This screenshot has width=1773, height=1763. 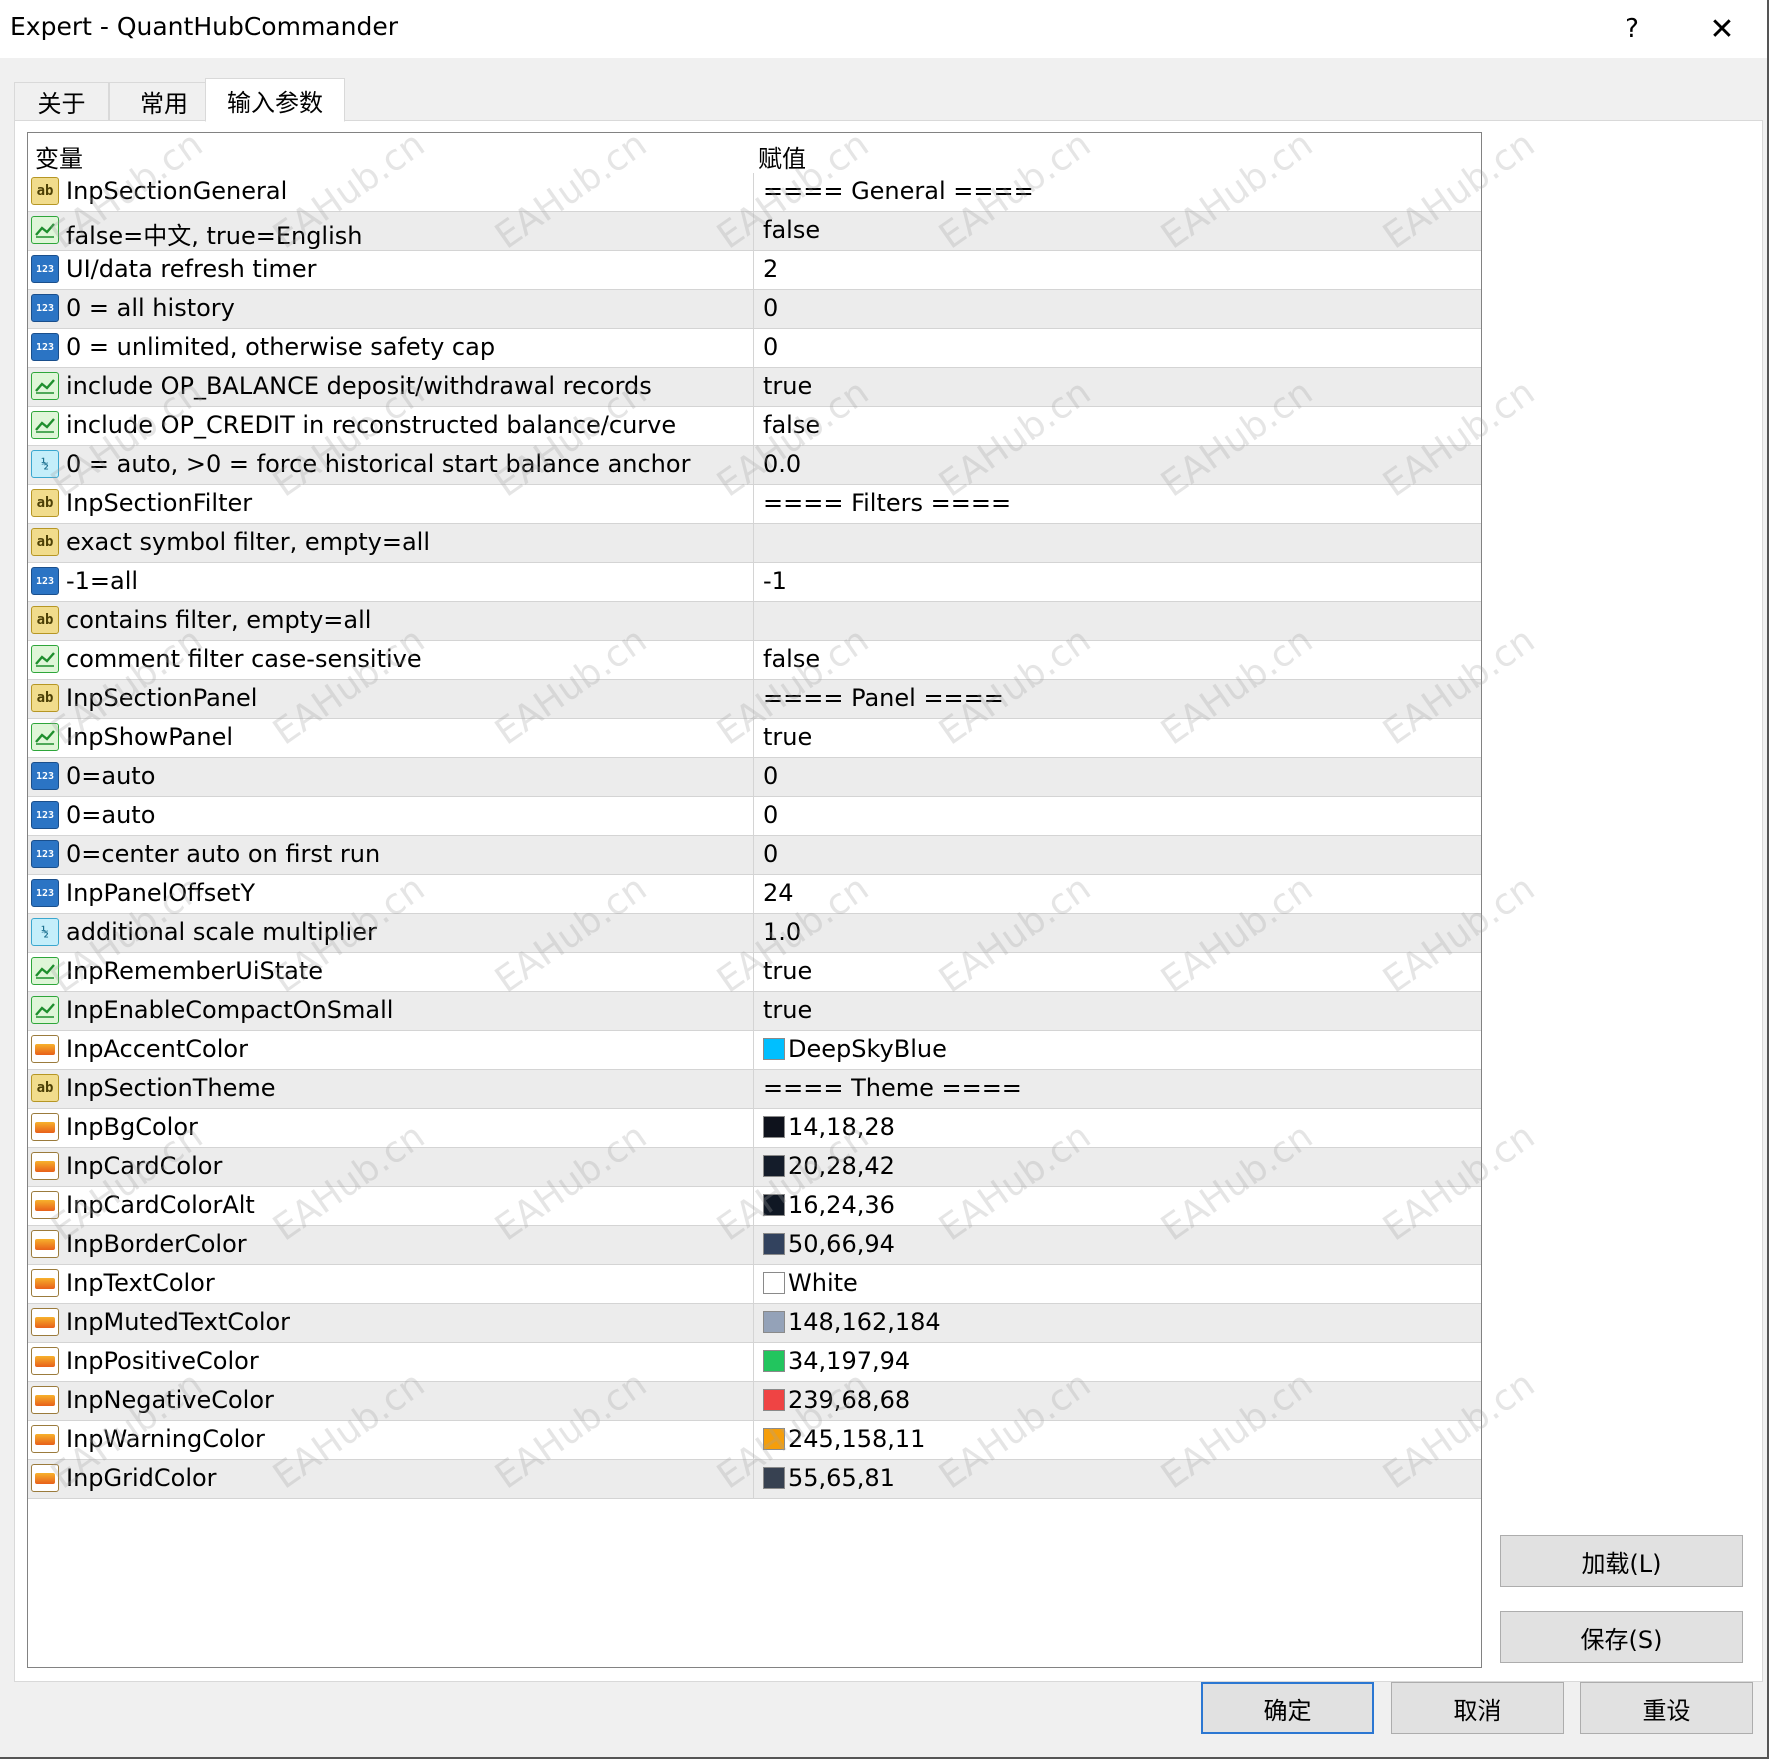 I want to click on value-cell: -1, so click(x=1118, y=582).